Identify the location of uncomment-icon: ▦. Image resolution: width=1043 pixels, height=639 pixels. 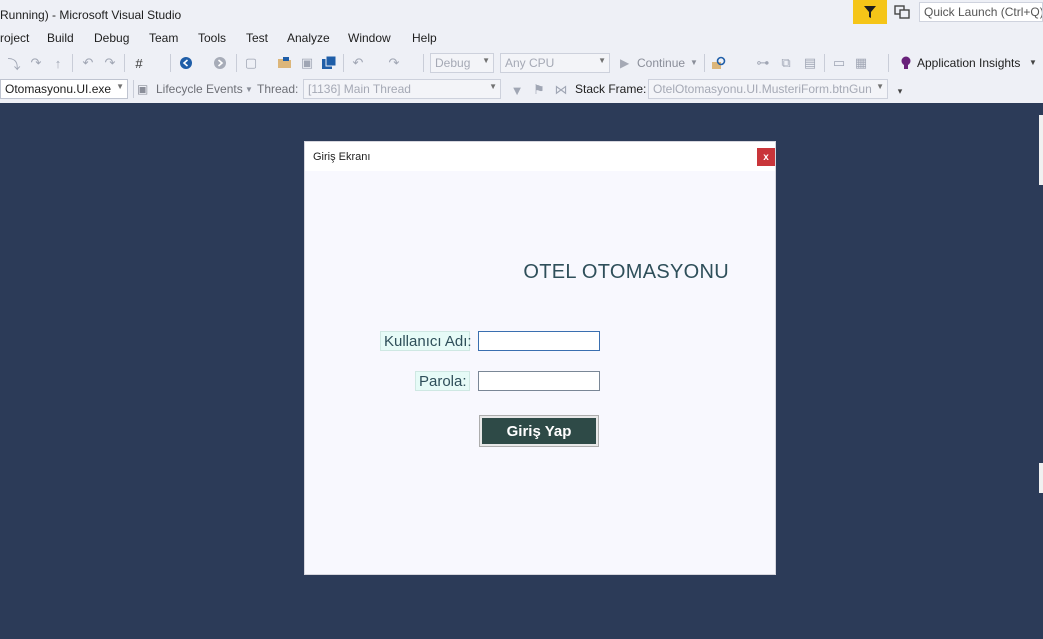
(861, 63).